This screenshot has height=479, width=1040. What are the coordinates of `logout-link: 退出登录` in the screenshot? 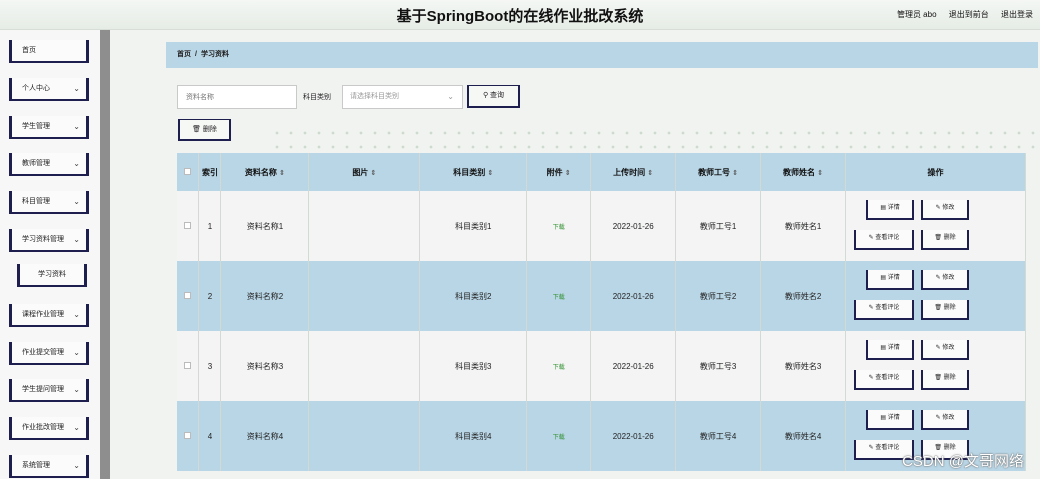 It's located at (1017, 14).